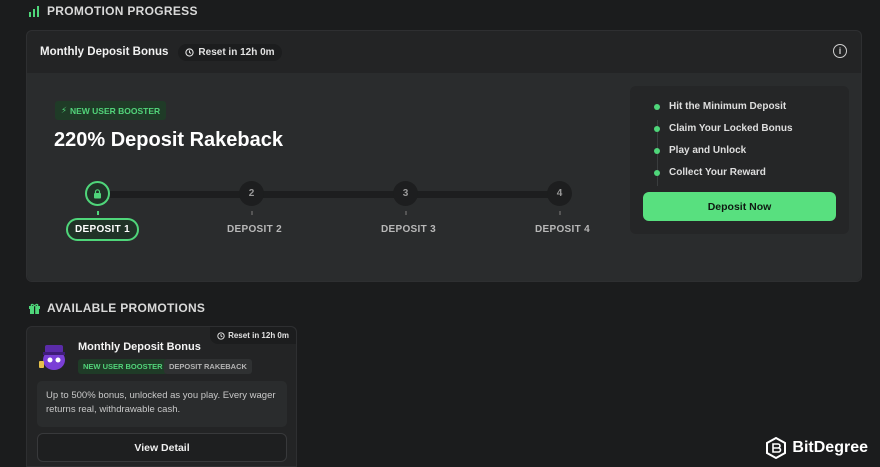  Describe the element at coordinates (169, 140) in the screenshot. I see `promotion-headline: 220% Deposit Rakeback` at that location.